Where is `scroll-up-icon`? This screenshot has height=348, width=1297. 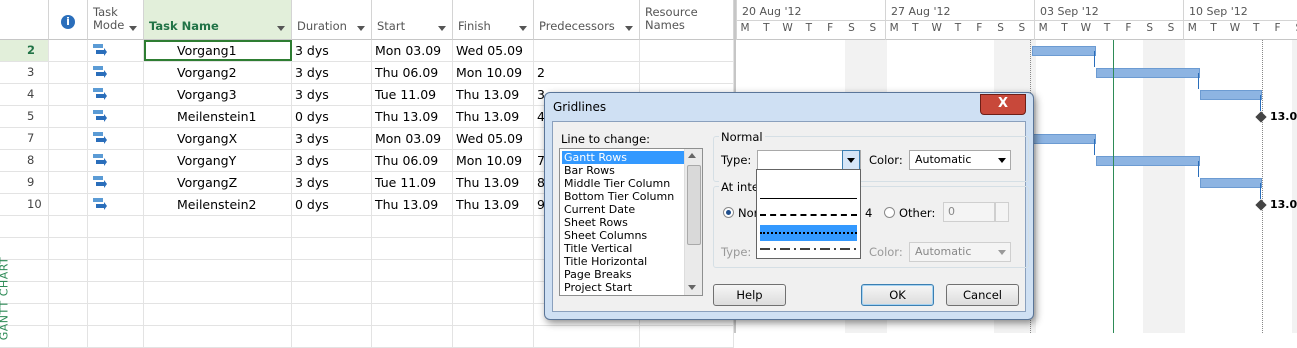 scroll-up-icon is located at coordinates (692, 155).